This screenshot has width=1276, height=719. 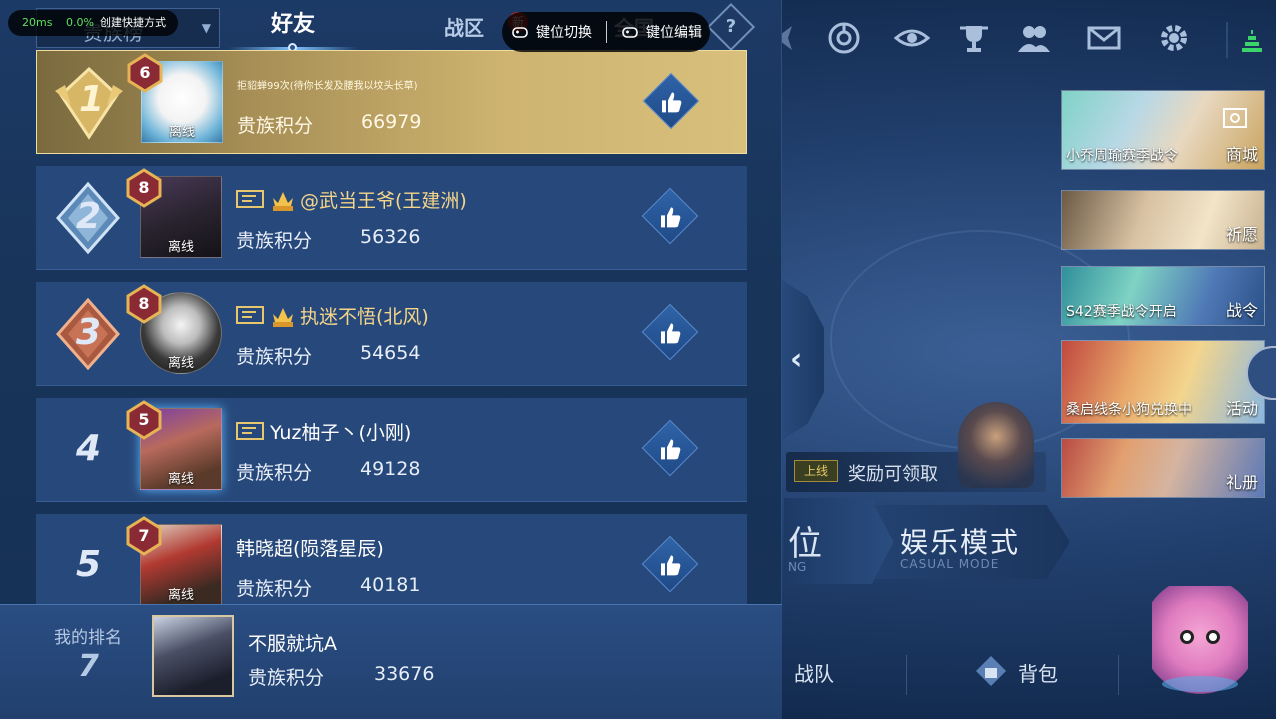 I want to click on noble-level-badge: 5, so click(x=144, y=420).